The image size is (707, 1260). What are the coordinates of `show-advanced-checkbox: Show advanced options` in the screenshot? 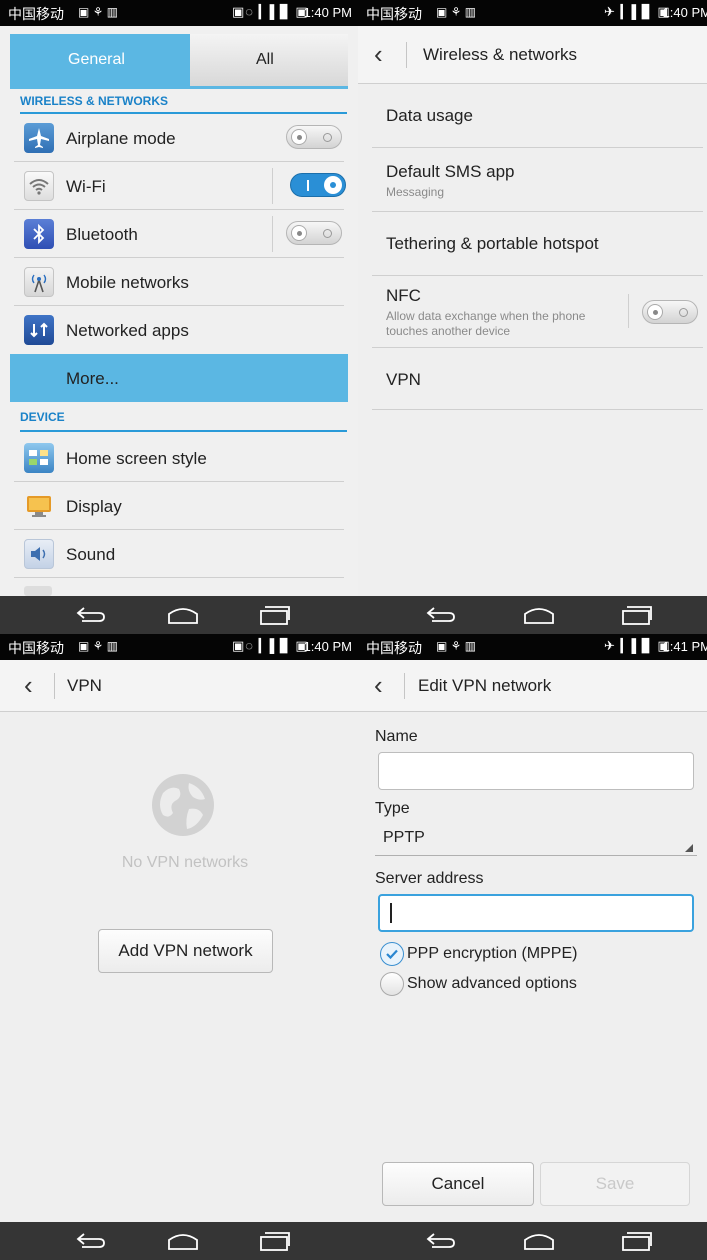 It's located at (530, 984).